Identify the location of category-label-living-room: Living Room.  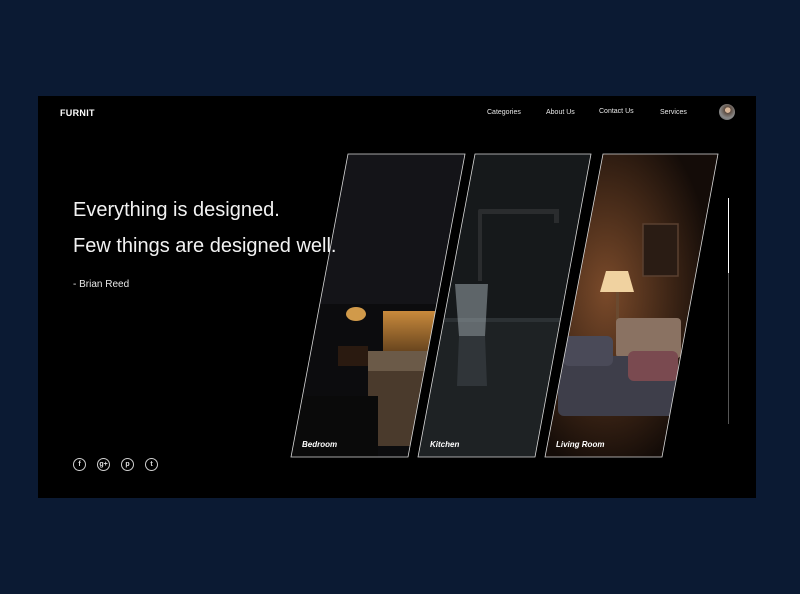
(580, 444).